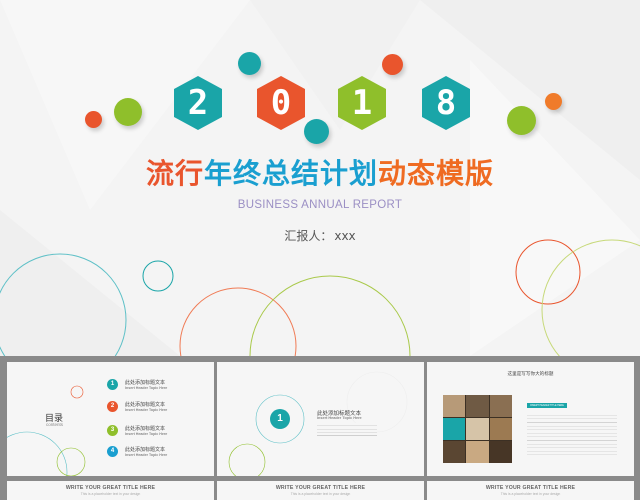 The height and width of the screenshot is (500, 640). Describe the element at coordinates (112, 430) in the screenshot. I see `toc-number: 3` at that location.